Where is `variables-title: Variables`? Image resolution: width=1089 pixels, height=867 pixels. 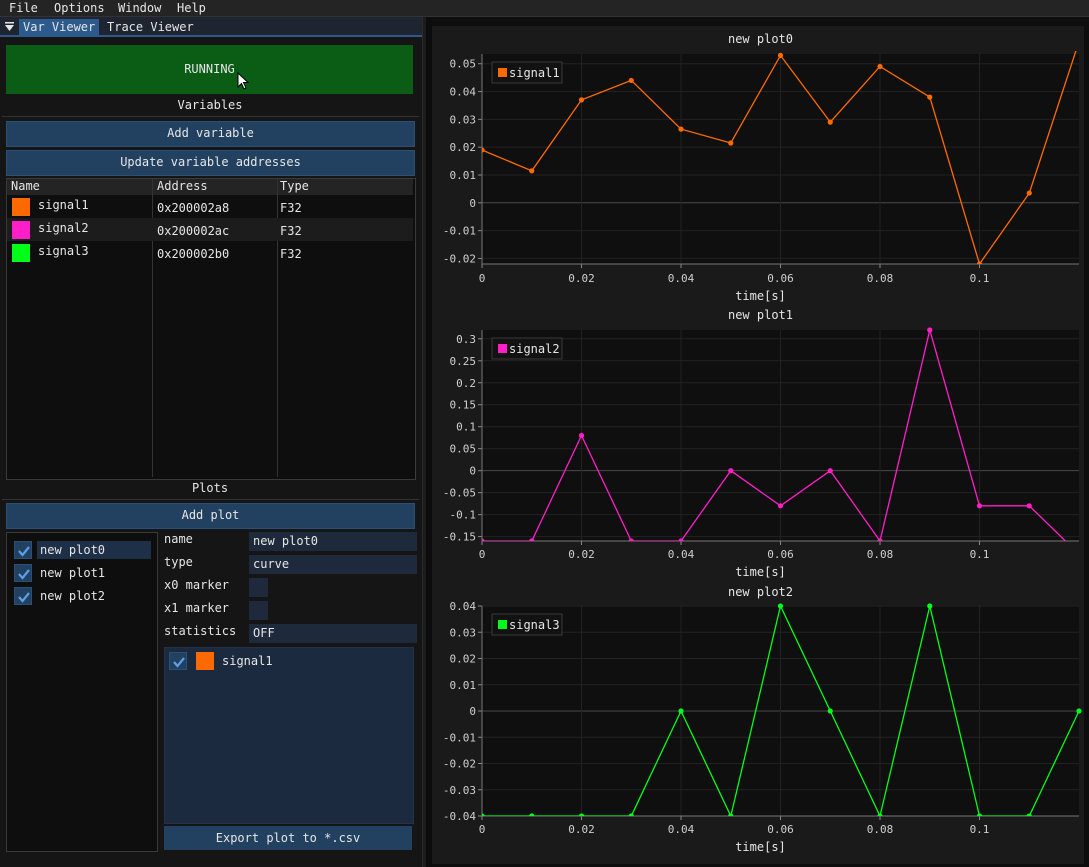 variables-title: Variables is located at coordinates (210, 105).